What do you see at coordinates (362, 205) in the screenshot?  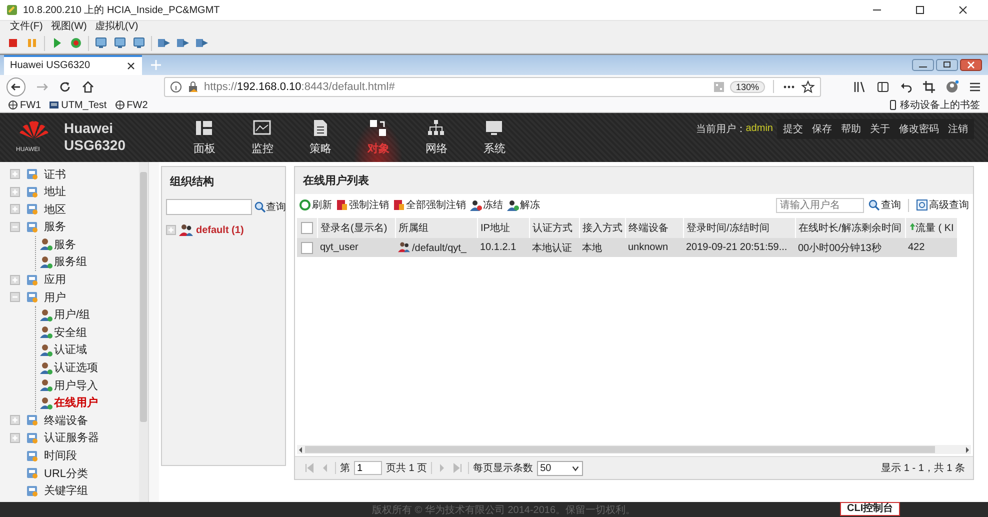 I see `toolbar-button: 强制注销` at bounding box center [362, 205].